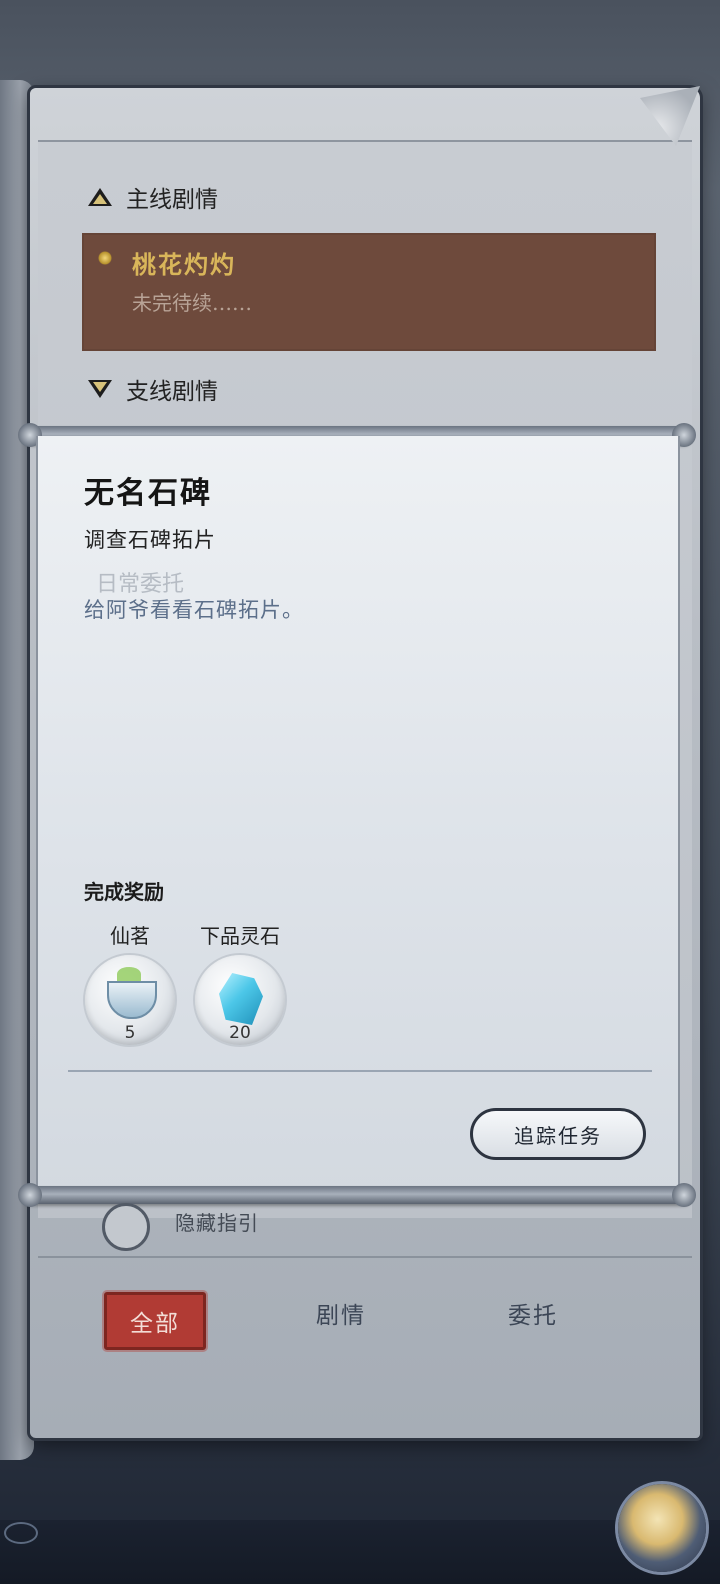 This screenshot has width=720, height=1584. I want to click on reward-count: 20, so click(240, 1033).